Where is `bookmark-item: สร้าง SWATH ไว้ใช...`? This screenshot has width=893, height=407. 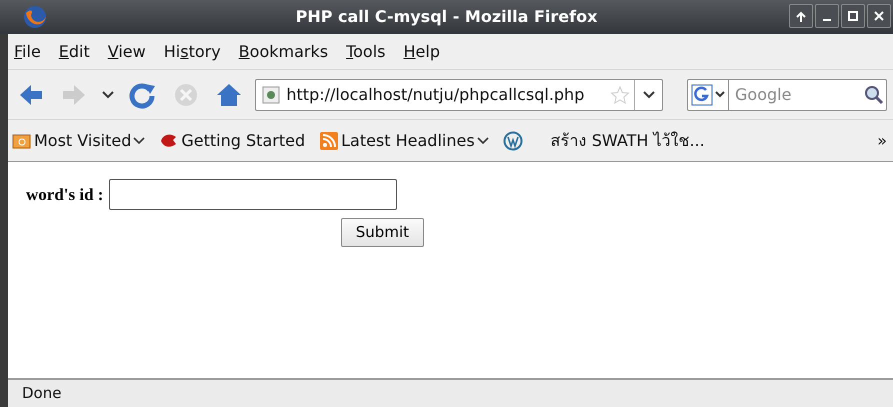 bookmark-item: สร้าง SWATH ไว้ใช... is located at coordinates (620, 140).